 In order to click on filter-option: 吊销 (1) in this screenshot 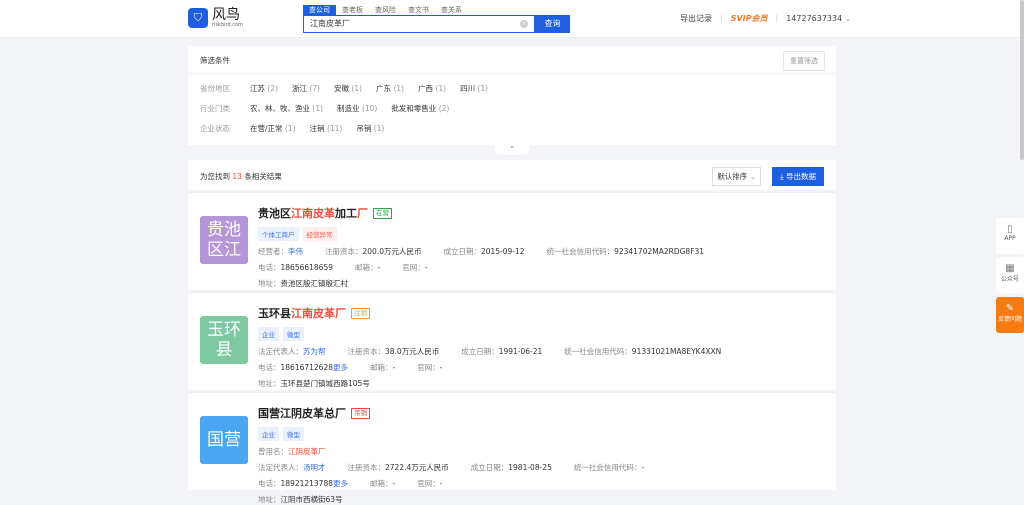, I will do `click(370, 128)`.